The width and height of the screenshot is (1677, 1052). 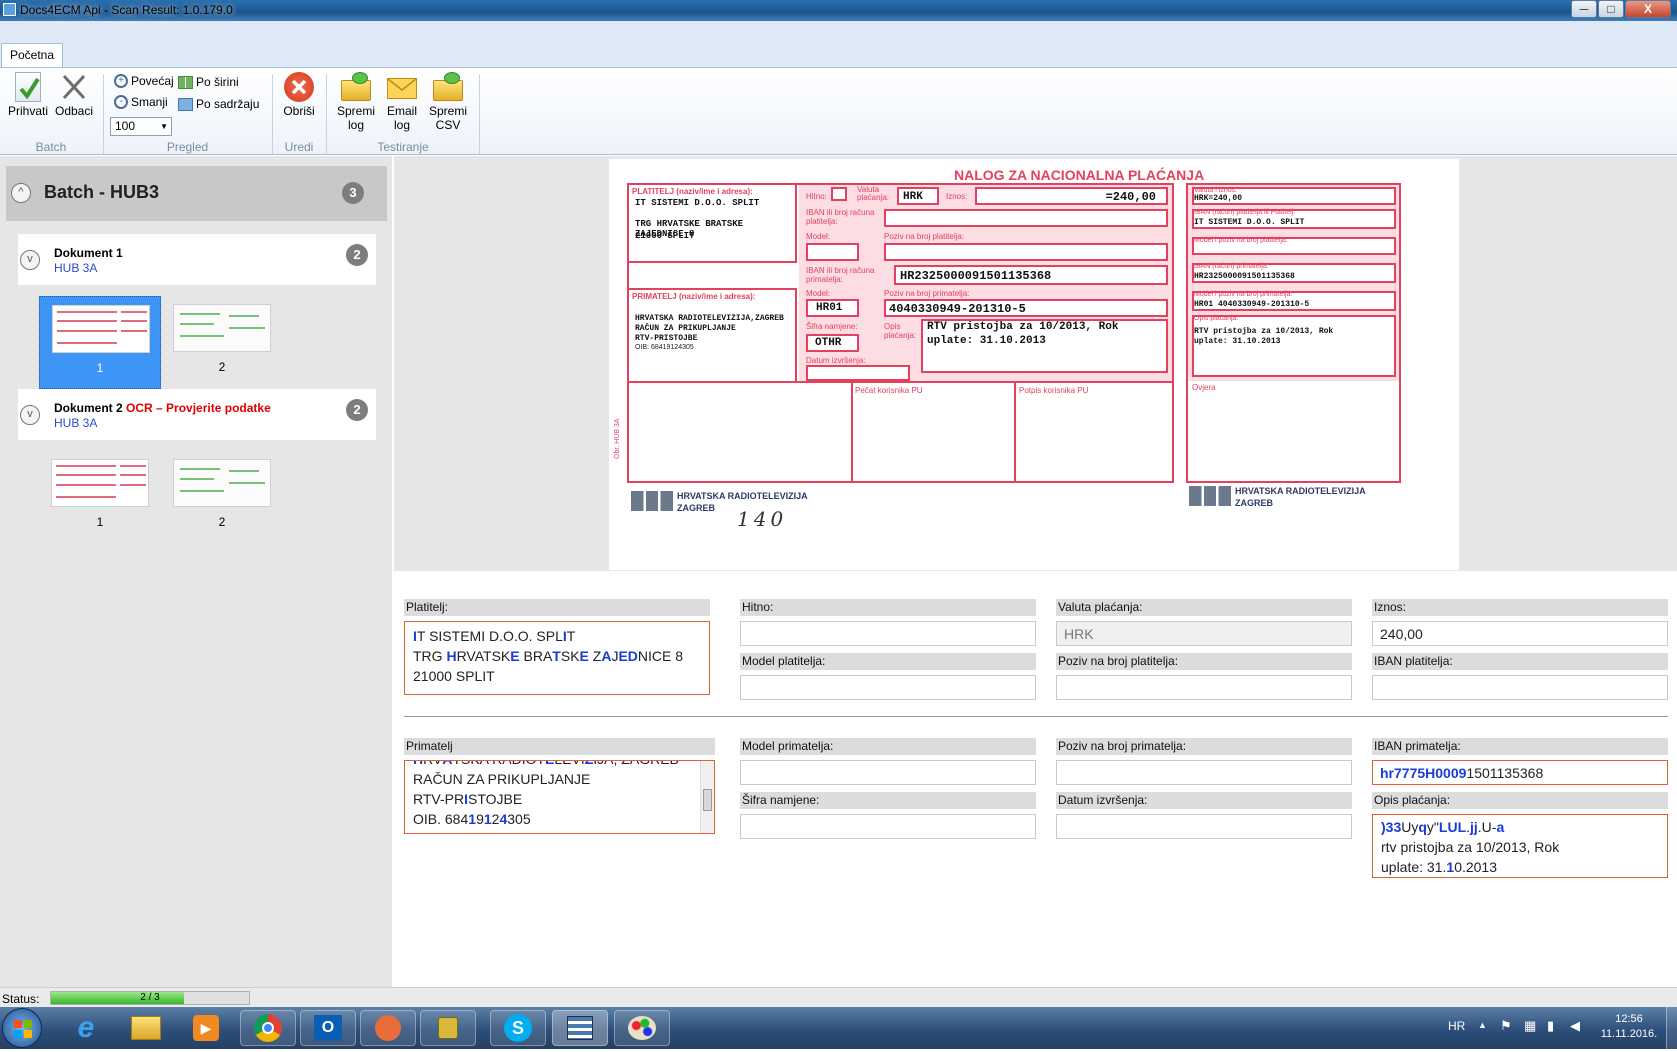 I want to click on taskbar-explorer, so click(x=146, y=1028).